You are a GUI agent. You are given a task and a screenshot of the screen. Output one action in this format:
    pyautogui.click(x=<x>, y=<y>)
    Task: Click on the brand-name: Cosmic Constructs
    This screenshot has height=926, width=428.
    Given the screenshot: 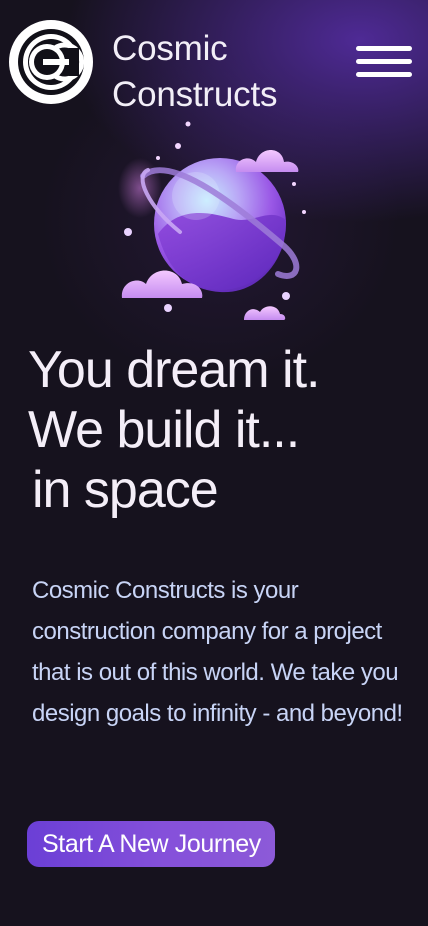 What is the action you would take?
    pyautogui.click(x=194, y=72)
    